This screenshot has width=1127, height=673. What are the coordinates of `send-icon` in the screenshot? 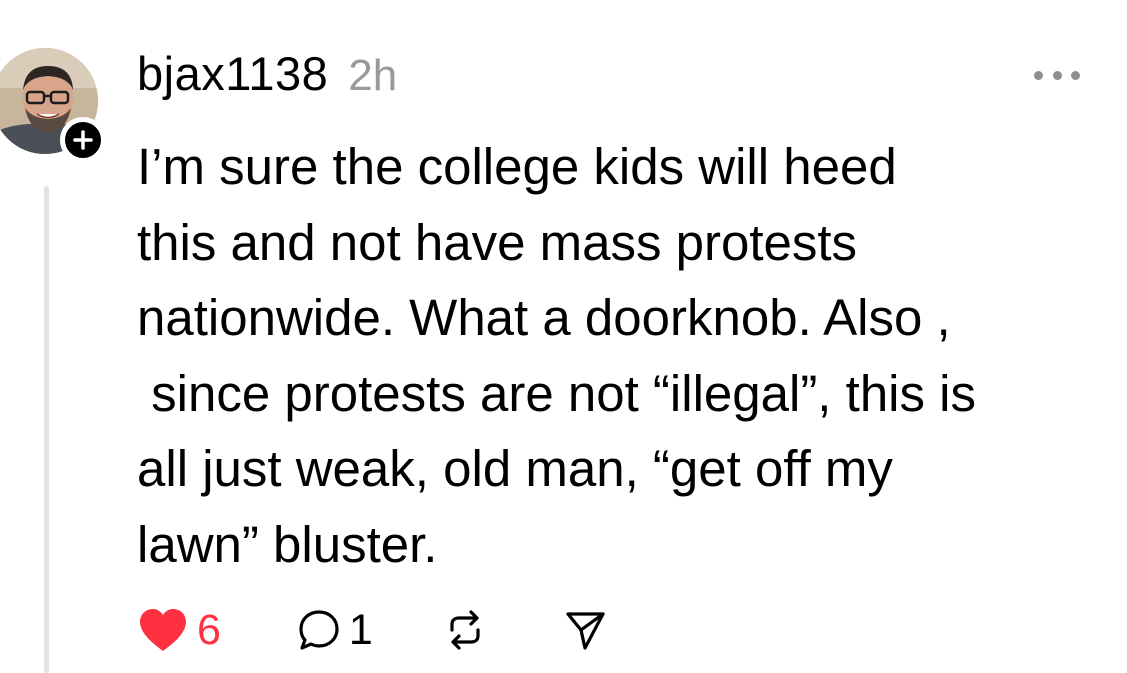 It's located at (585, 631).